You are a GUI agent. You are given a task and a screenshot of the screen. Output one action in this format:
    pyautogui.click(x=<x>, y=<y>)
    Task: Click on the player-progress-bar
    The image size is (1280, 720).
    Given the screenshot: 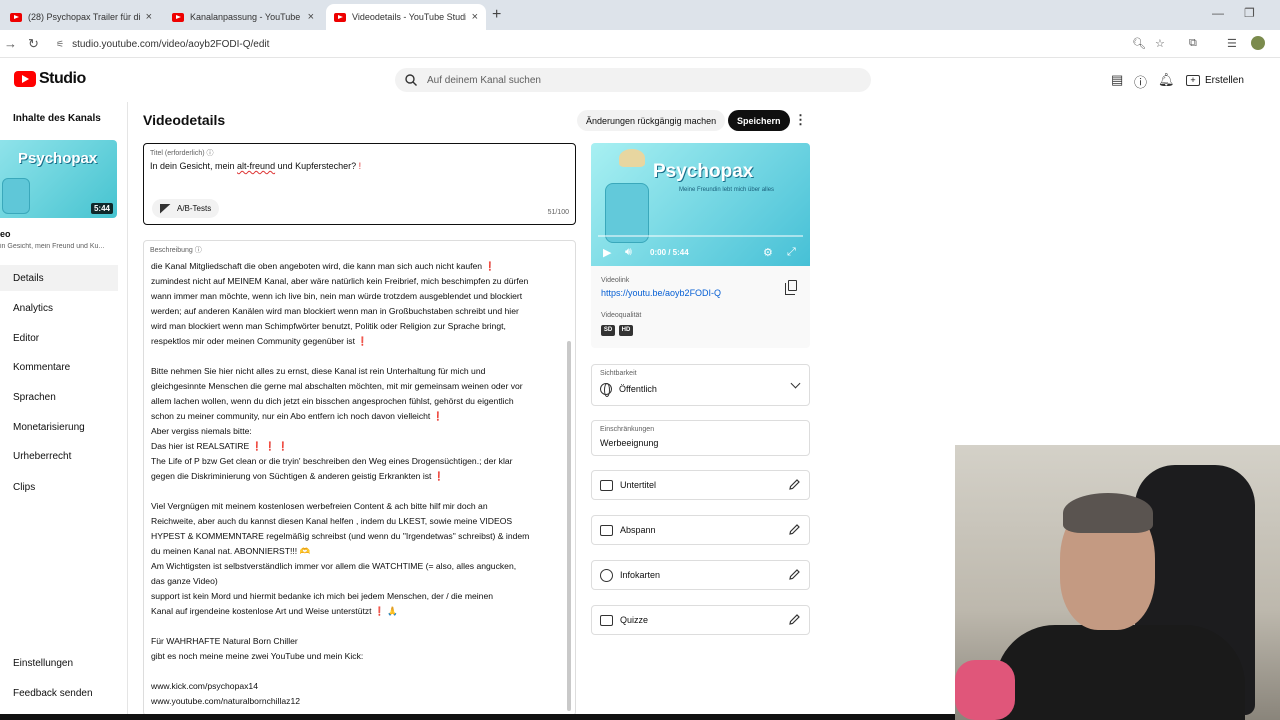 What is the action you would take?
    pyautogui.click(x=700, y=236)
    